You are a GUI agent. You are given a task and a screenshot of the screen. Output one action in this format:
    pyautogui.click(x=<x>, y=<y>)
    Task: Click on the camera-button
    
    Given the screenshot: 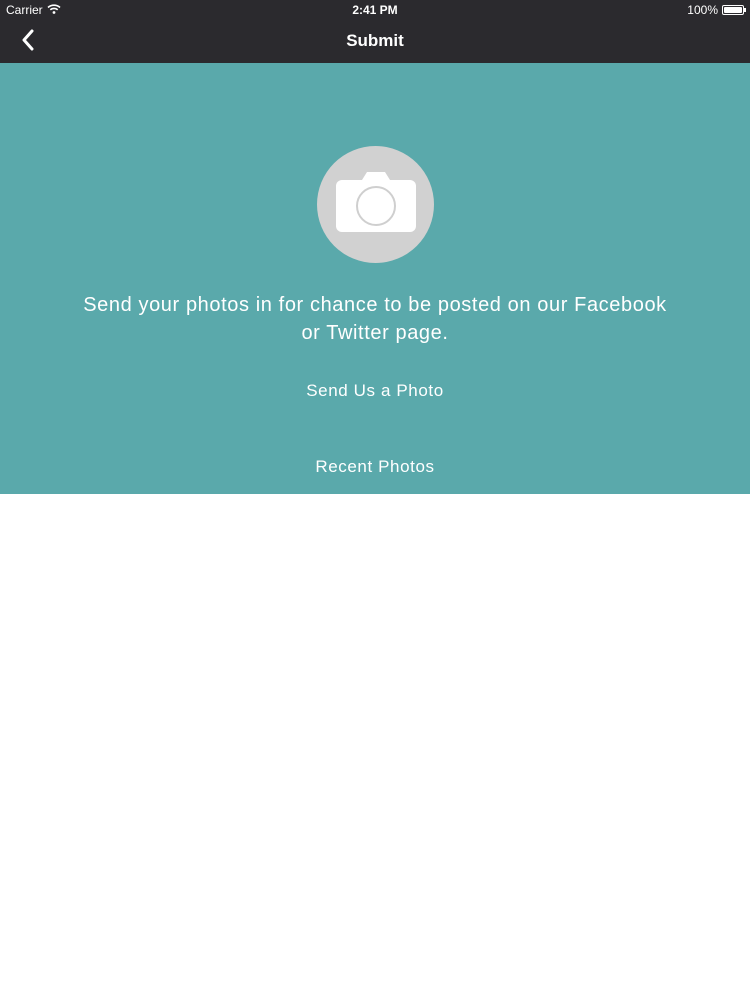 What is the action you would take?
    pyautogui.click(x=375, y=204)
    